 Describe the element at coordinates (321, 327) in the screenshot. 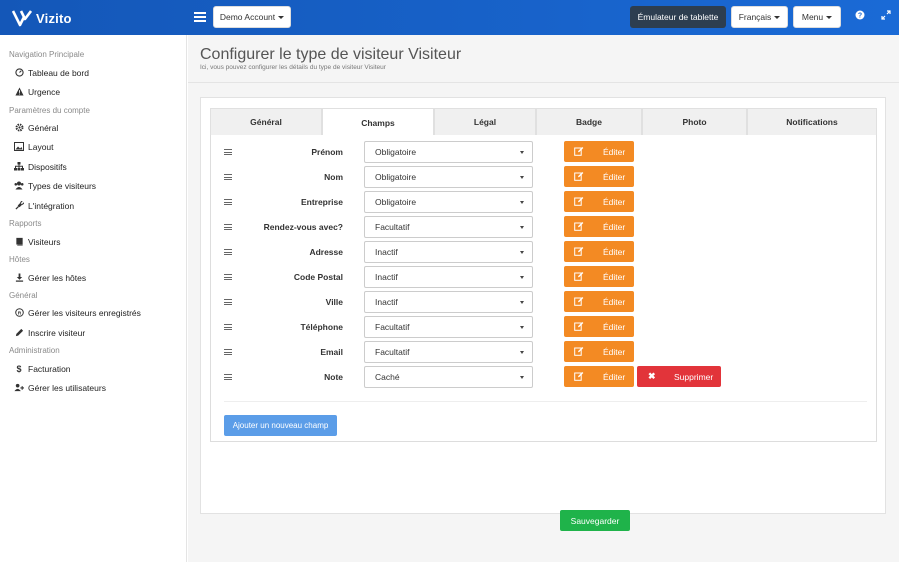

I see `field-label: Téléphone` at that location.